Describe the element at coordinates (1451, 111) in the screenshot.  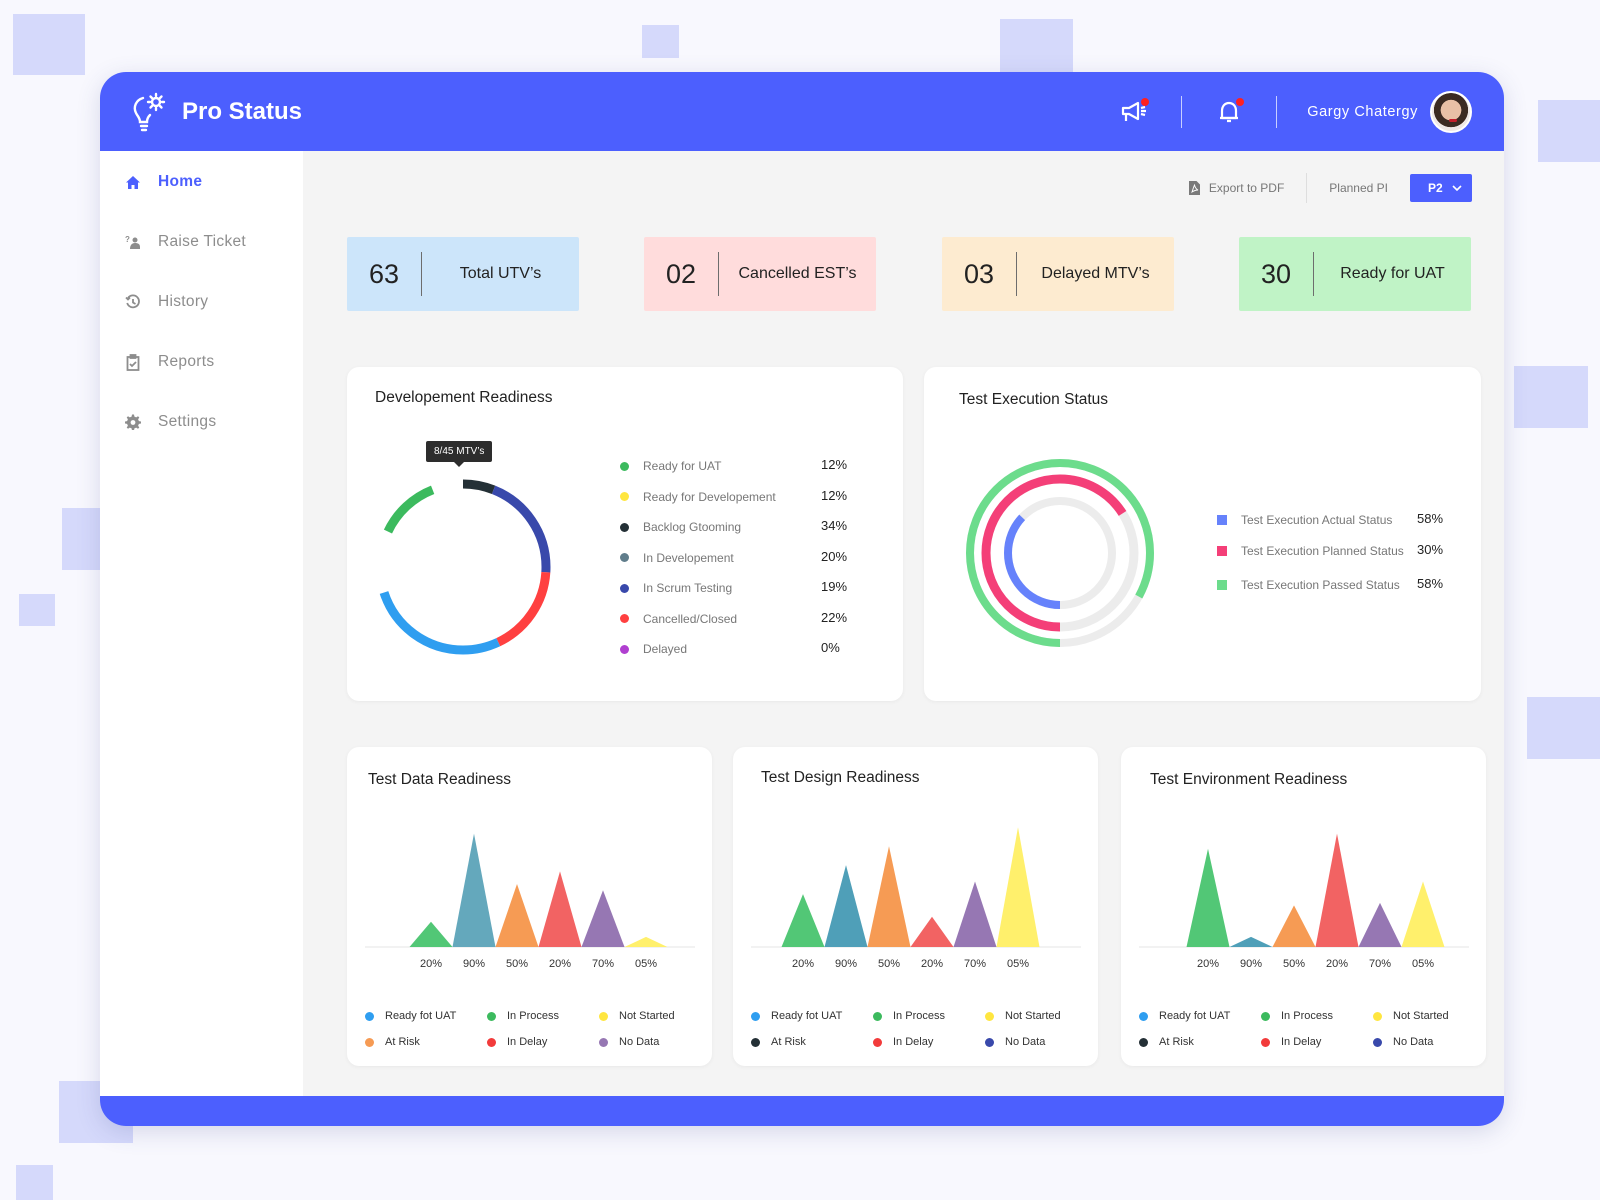
I see `avatar` at that location.